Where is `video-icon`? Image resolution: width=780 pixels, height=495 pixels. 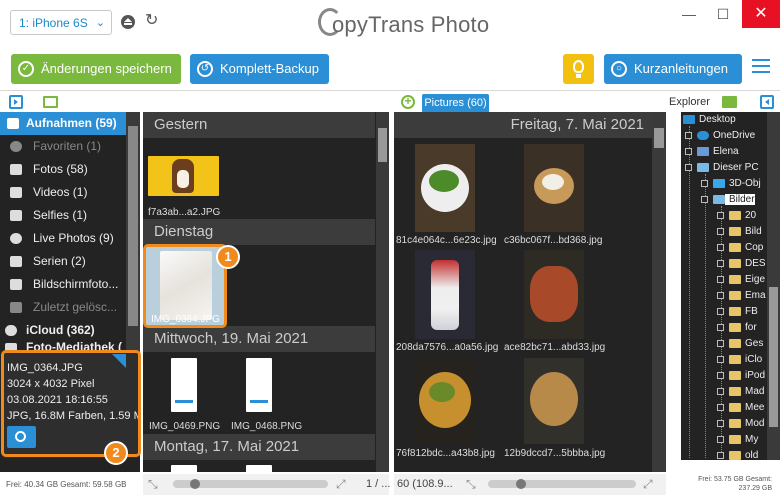 video-icon is located at coordinates (16, 192).